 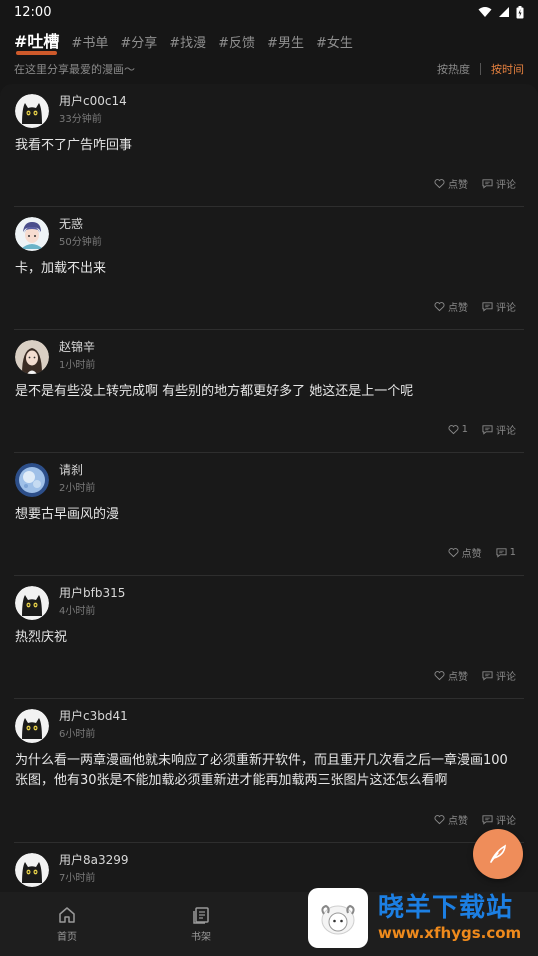 What do you see at coordinates (269, 867) in the screenshot?
I see `post-item: 用户8a3299 7小时前` at bounding box center [269, 867].